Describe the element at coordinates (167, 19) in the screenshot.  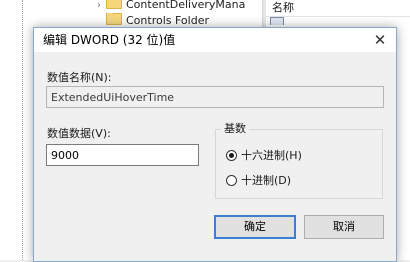
I see `tree-item-label: Controls Folder` at that location.